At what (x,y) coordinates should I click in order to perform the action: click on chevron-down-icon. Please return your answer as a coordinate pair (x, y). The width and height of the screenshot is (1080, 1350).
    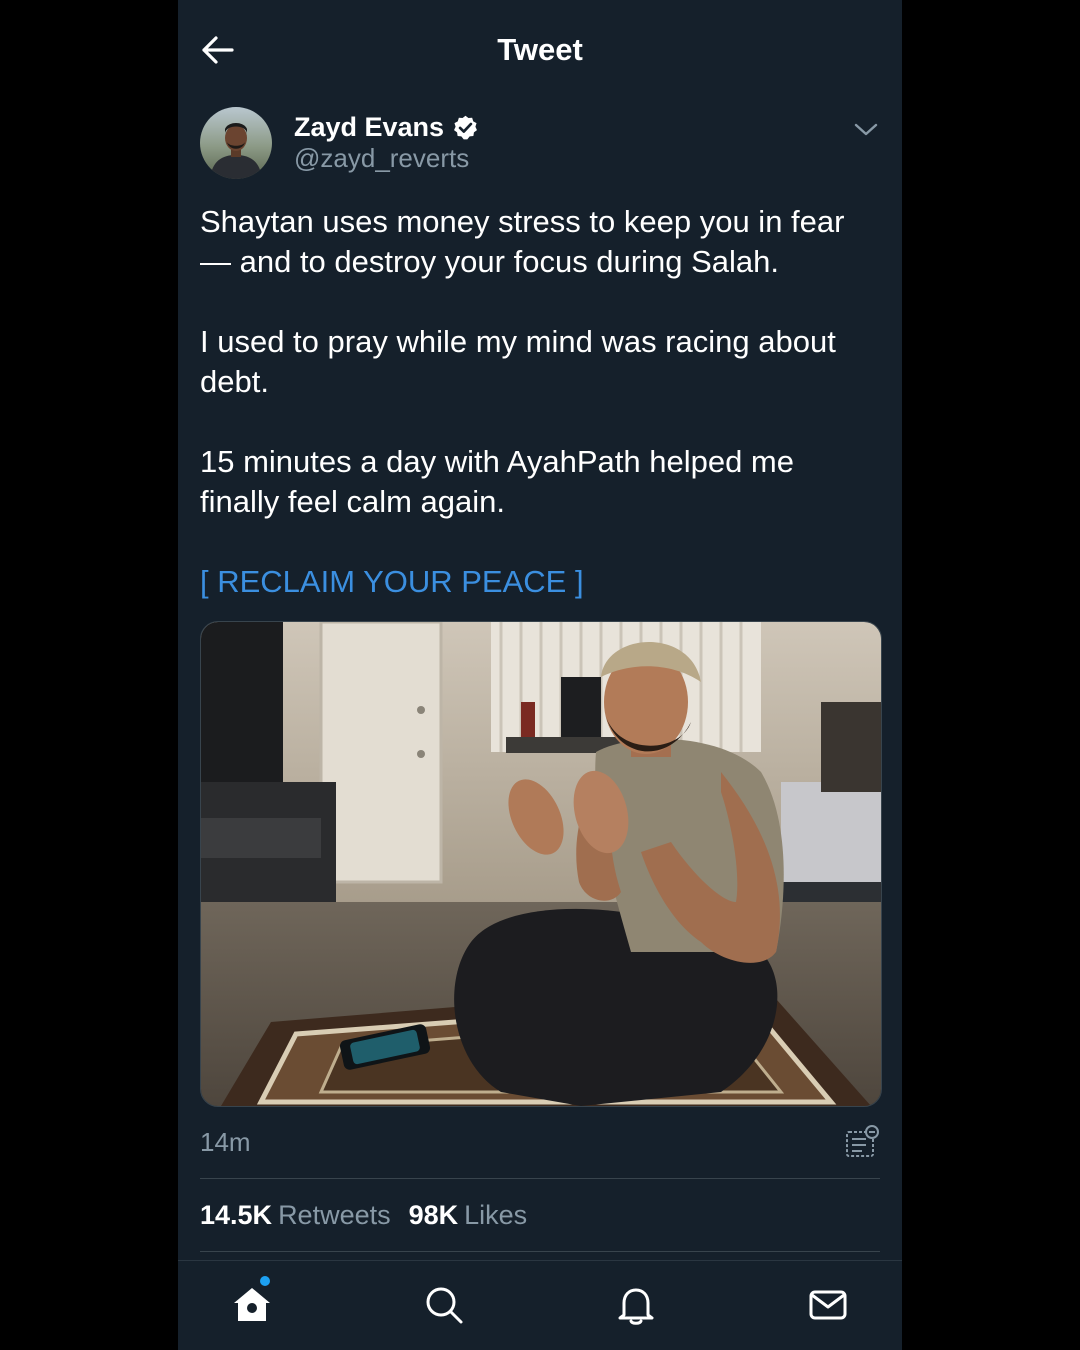
    Looking at the image, I should click on (866, 129).